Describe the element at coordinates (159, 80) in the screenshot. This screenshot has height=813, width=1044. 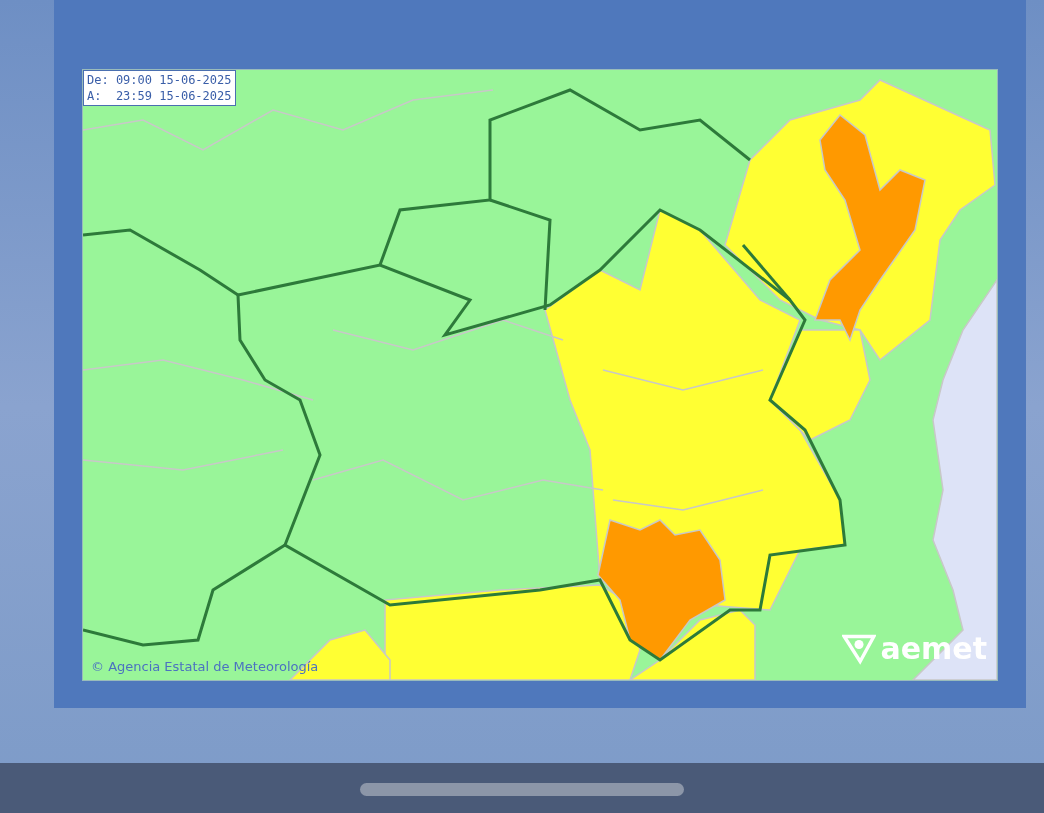
I see `validity-from: De: 09:00 15-06-2025` at that location.